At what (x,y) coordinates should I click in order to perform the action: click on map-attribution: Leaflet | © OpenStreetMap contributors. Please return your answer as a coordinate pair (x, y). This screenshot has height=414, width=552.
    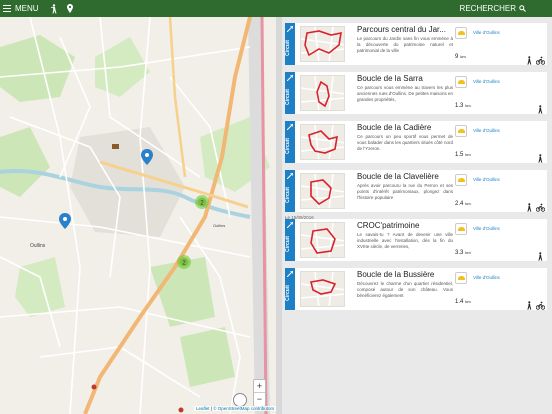
    Looking at the image, I should click on (235, 408).